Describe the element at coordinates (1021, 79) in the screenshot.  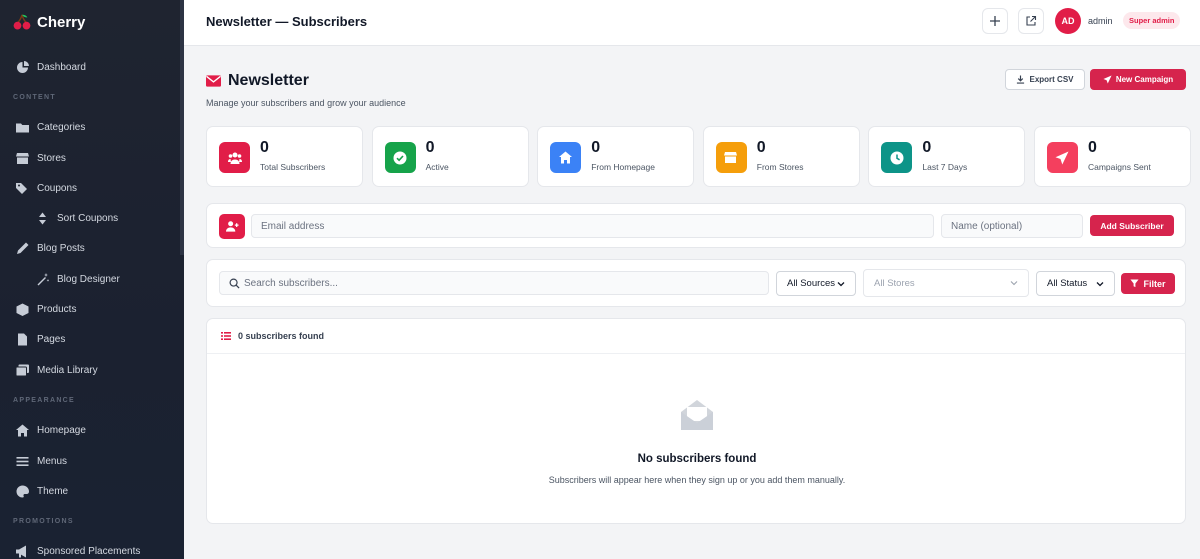
I see `download-icon` at that location.